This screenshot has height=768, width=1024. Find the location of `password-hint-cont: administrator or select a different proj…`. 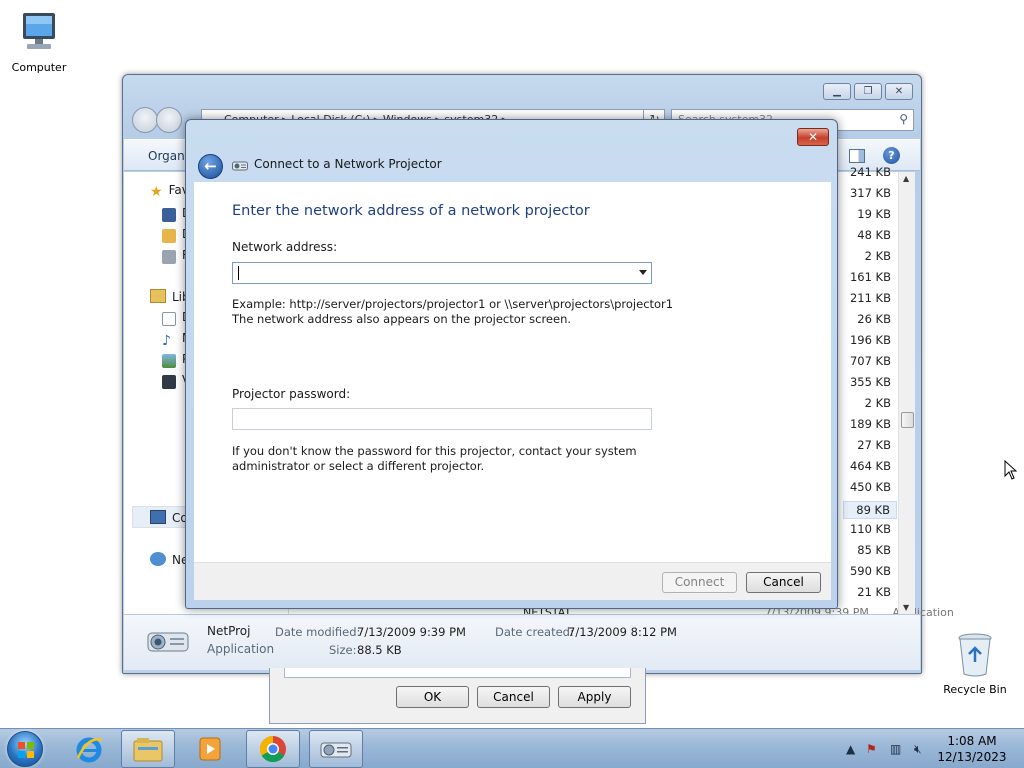

password-hint-cont: administrator or select a different proj… is located at coordinates (358, 466).